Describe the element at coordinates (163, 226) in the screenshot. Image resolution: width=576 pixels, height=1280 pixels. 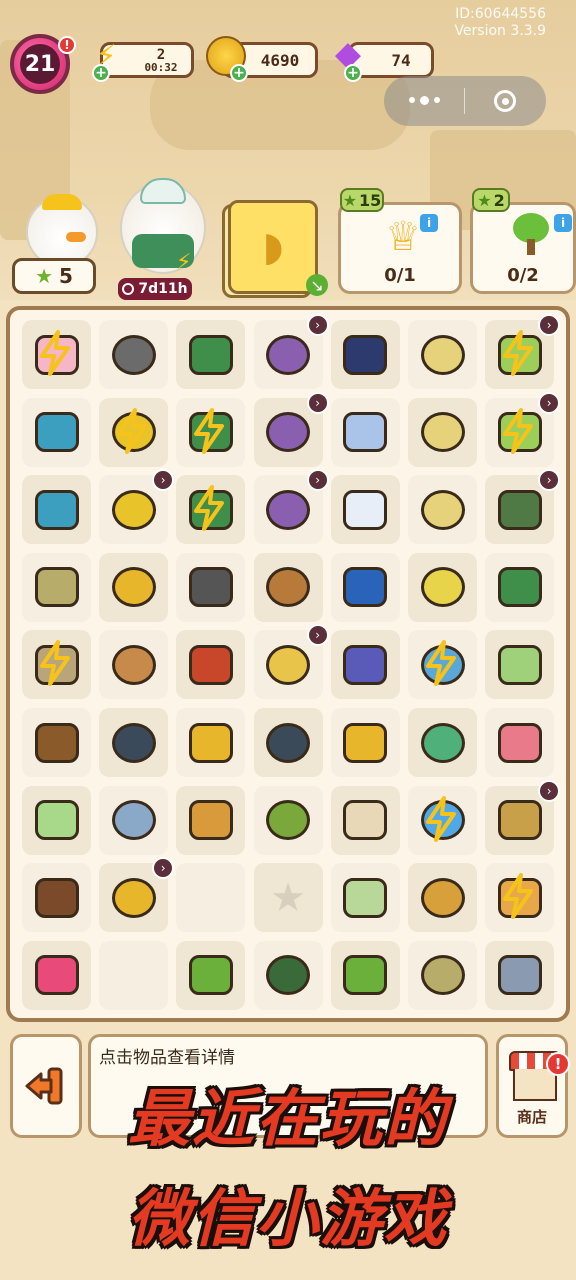
I see `event-duck-avatar: ⚡` at that location.